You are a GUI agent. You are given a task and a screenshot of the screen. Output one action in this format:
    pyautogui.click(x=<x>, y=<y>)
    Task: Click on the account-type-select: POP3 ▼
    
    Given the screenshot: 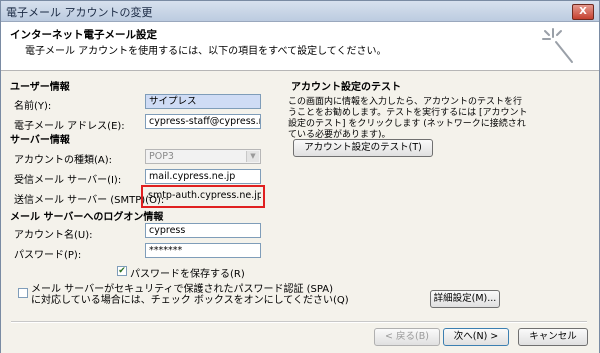 What is the action you would take?
    pyautogui.click(x=203, y=156)
    